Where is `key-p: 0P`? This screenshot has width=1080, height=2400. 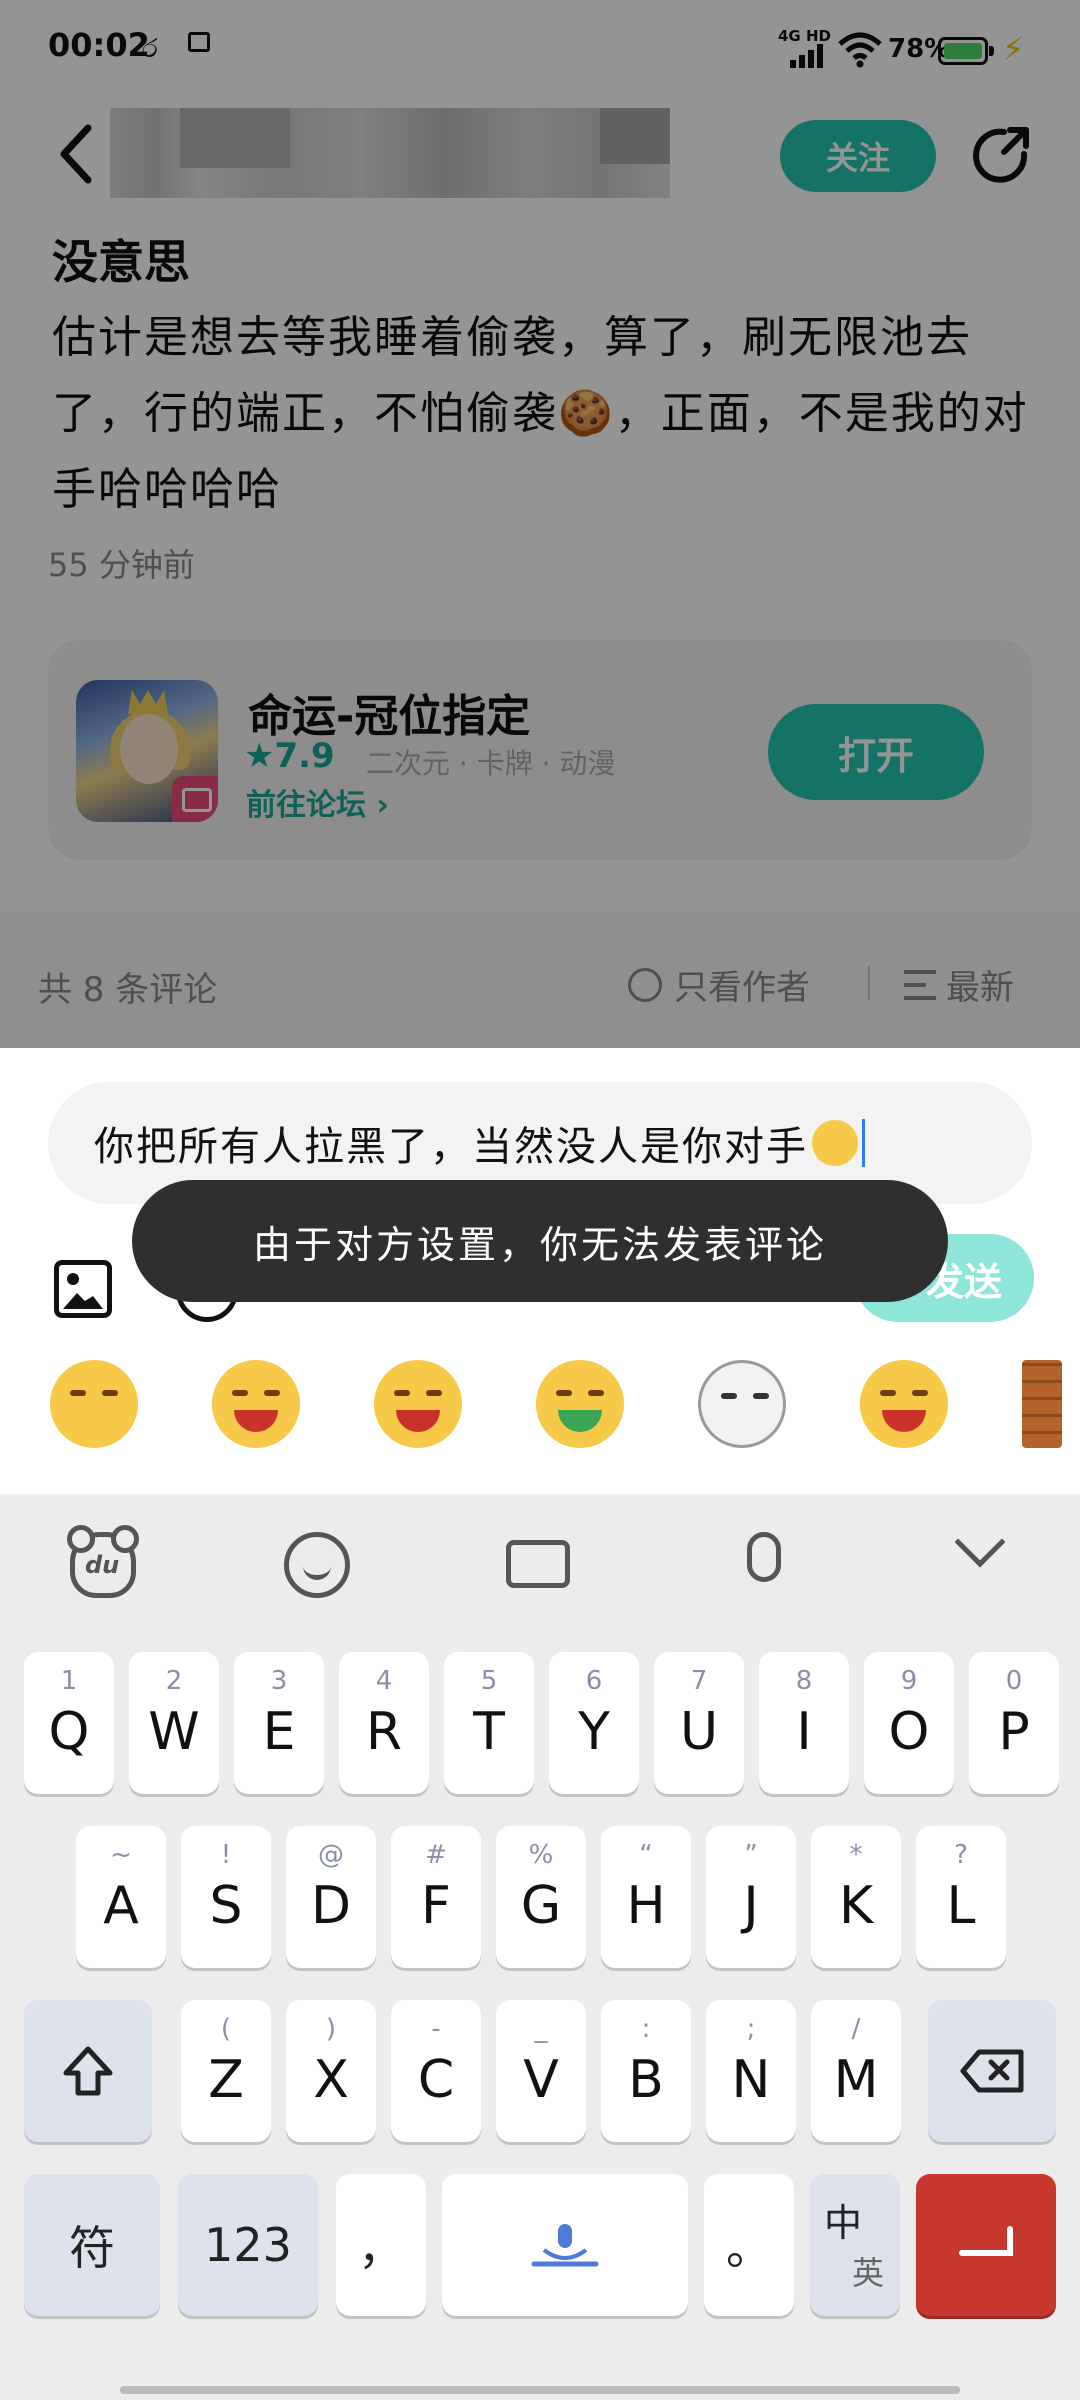
key-p: 0P is located at coordinates (1014, 1723).